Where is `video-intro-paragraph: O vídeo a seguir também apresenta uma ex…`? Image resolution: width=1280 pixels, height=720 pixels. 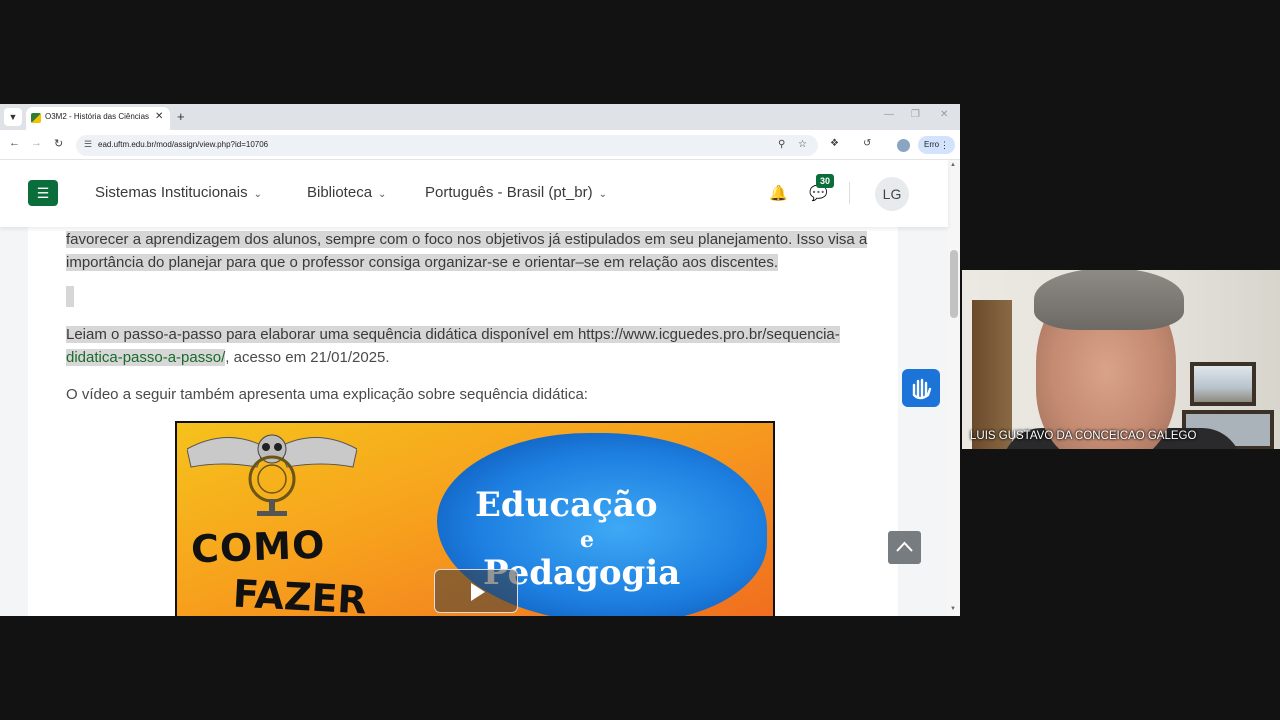 video-intro-paragraph: O vídeo a seguir também apresenta uma ex… is located at coordinates (327, 394).